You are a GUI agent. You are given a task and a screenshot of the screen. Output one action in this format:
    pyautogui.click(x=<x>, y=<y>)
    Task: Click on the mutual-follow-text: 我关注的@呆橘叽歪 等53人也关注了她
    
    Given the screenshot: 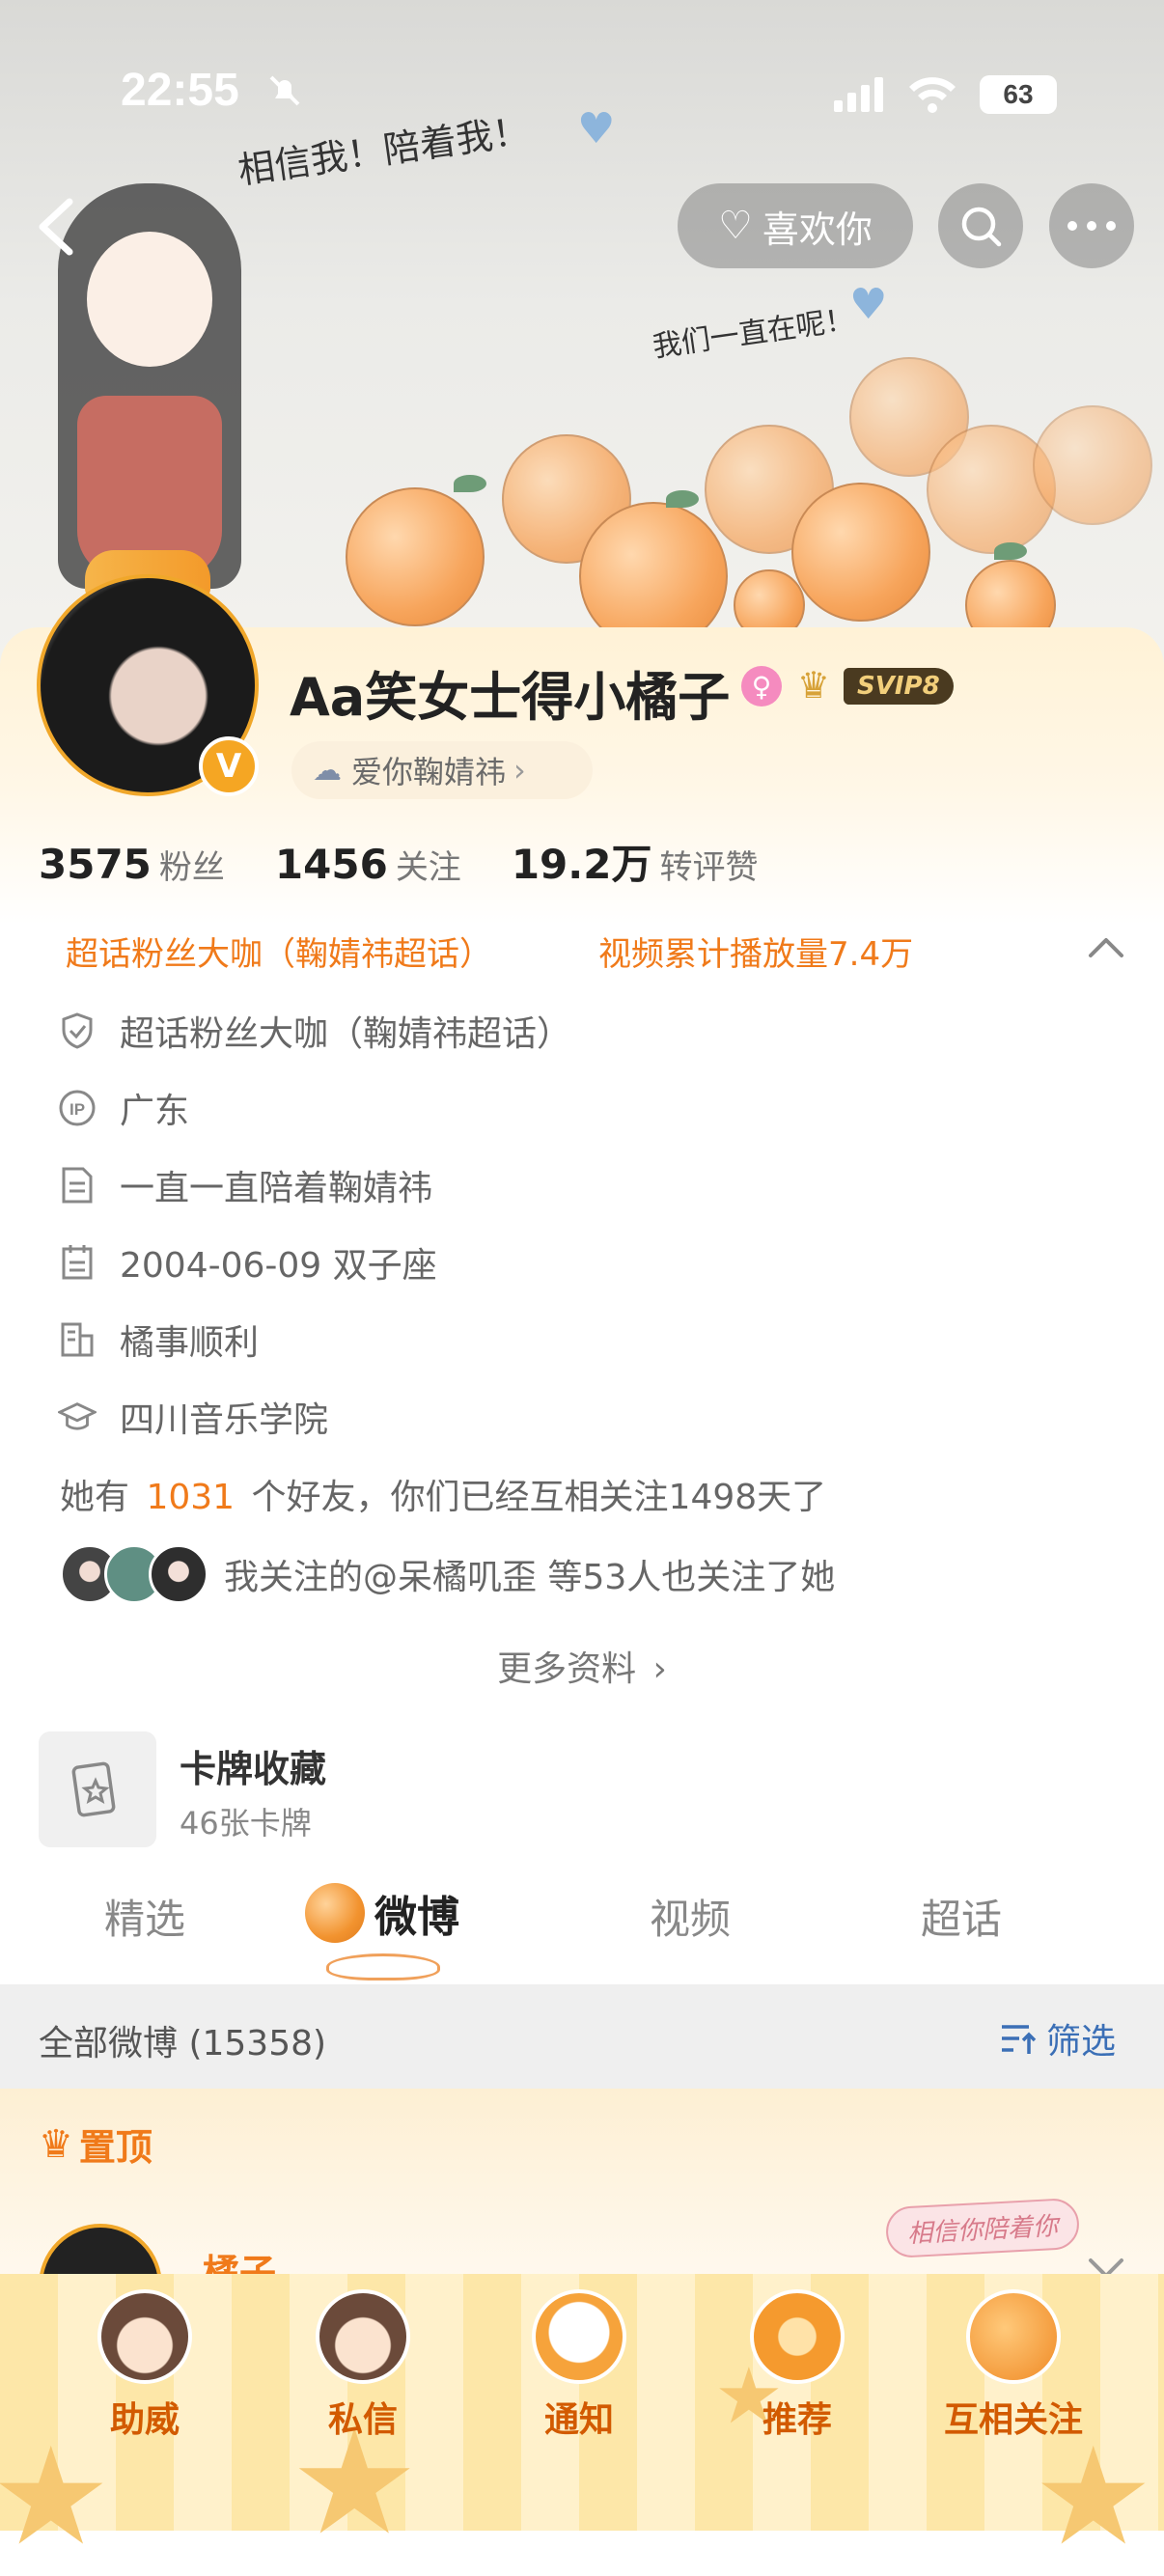 What is the action you would take?
    pyautogui.click(x=530, y=1577)
    